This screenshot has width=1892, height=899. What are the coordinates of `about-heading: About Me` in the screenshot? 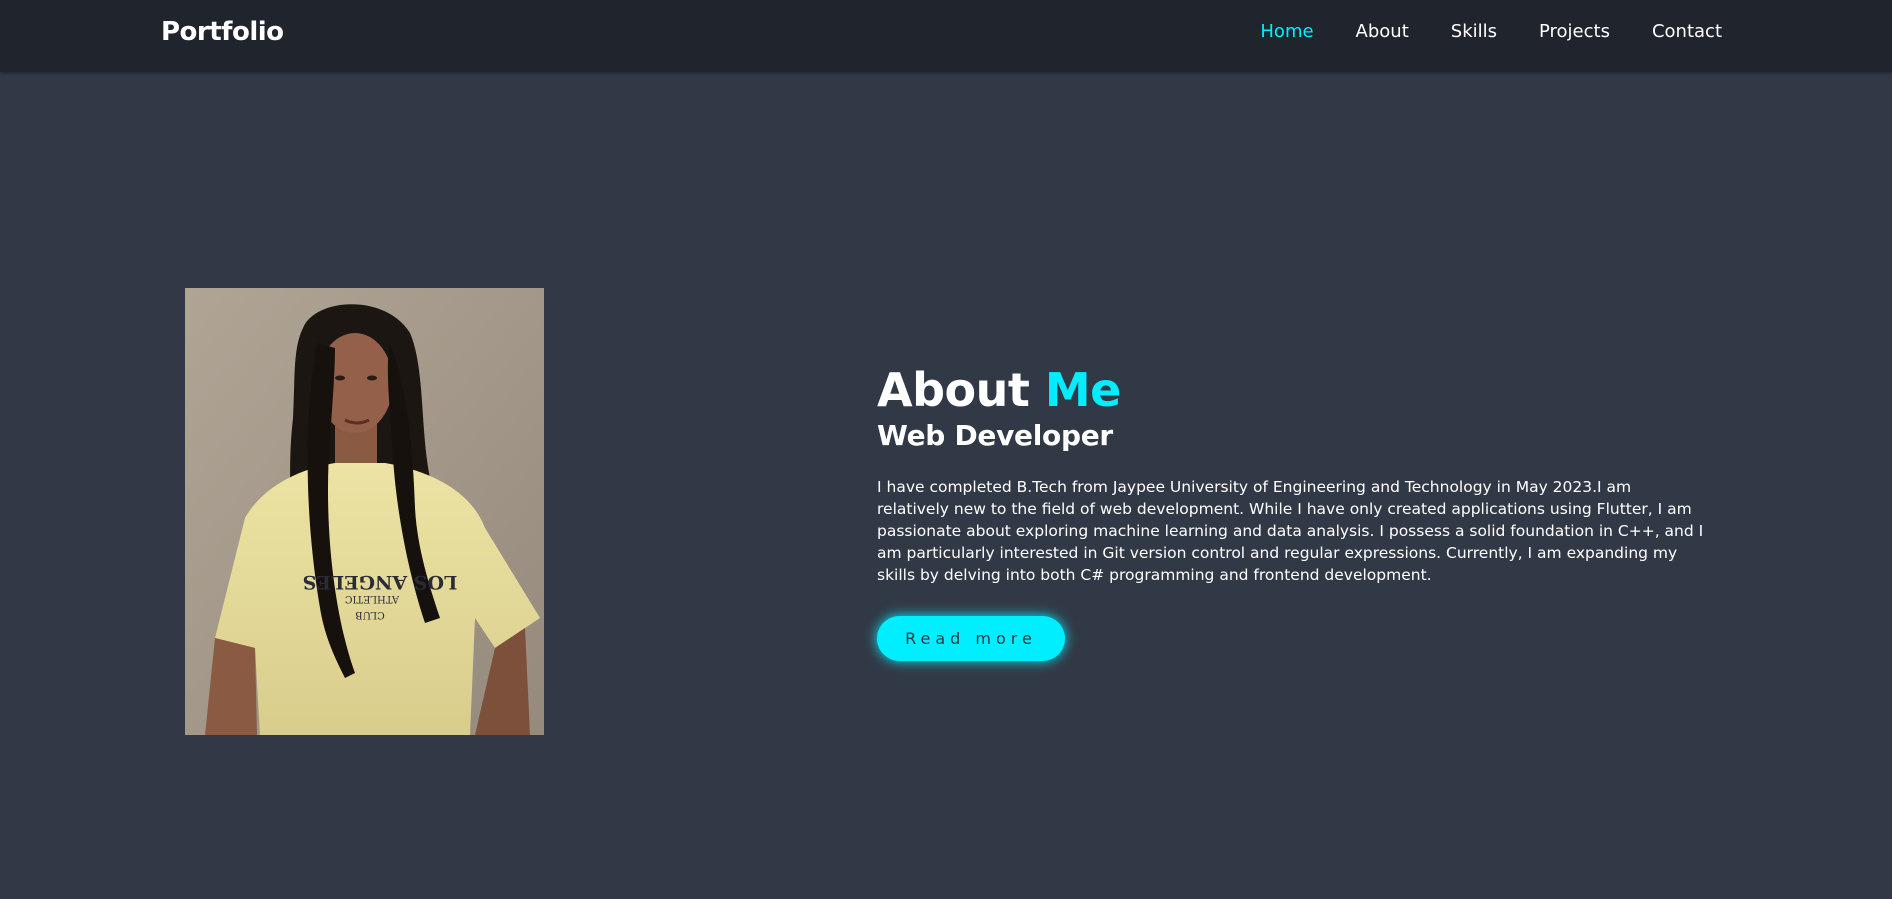 It's located at (1292, 390).